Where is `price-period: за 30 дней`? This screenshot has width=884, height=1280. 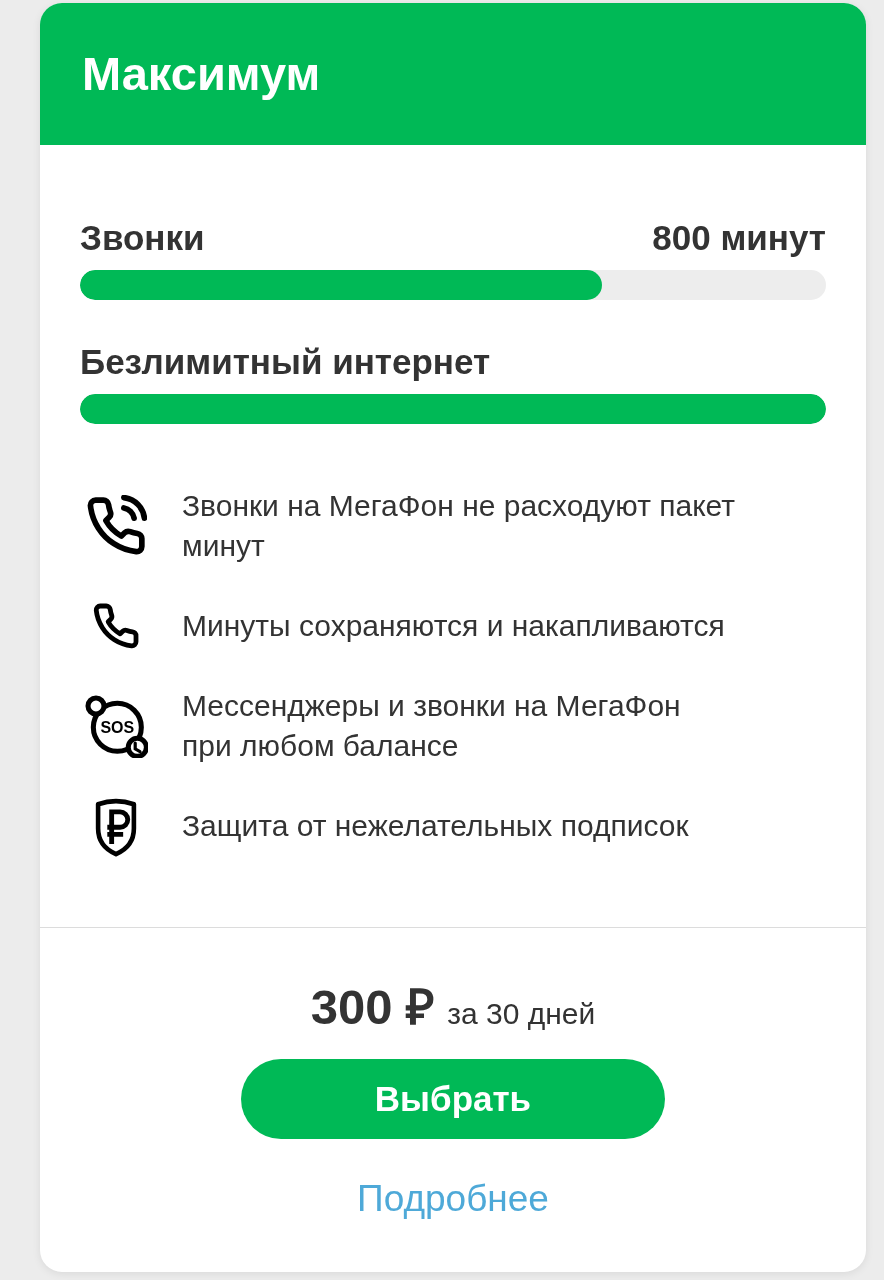 price-period: за 30 дней is located at coordinates (521, 1014).